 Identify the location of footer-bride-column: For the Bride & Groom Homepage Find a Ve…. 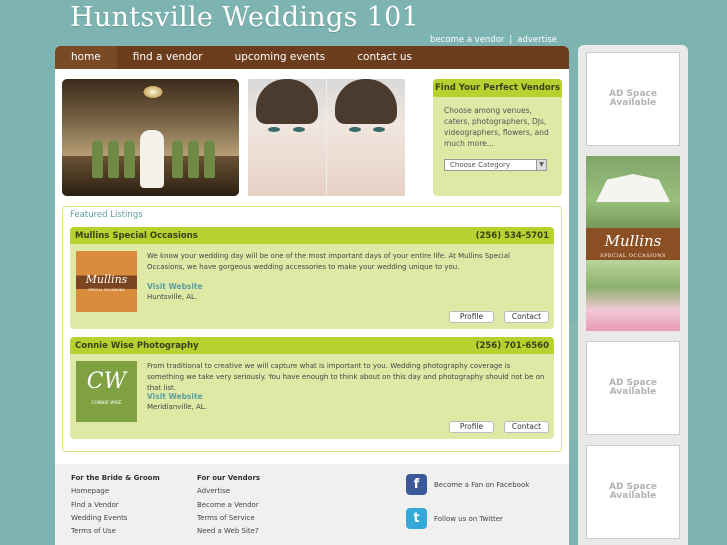
(115, 505).